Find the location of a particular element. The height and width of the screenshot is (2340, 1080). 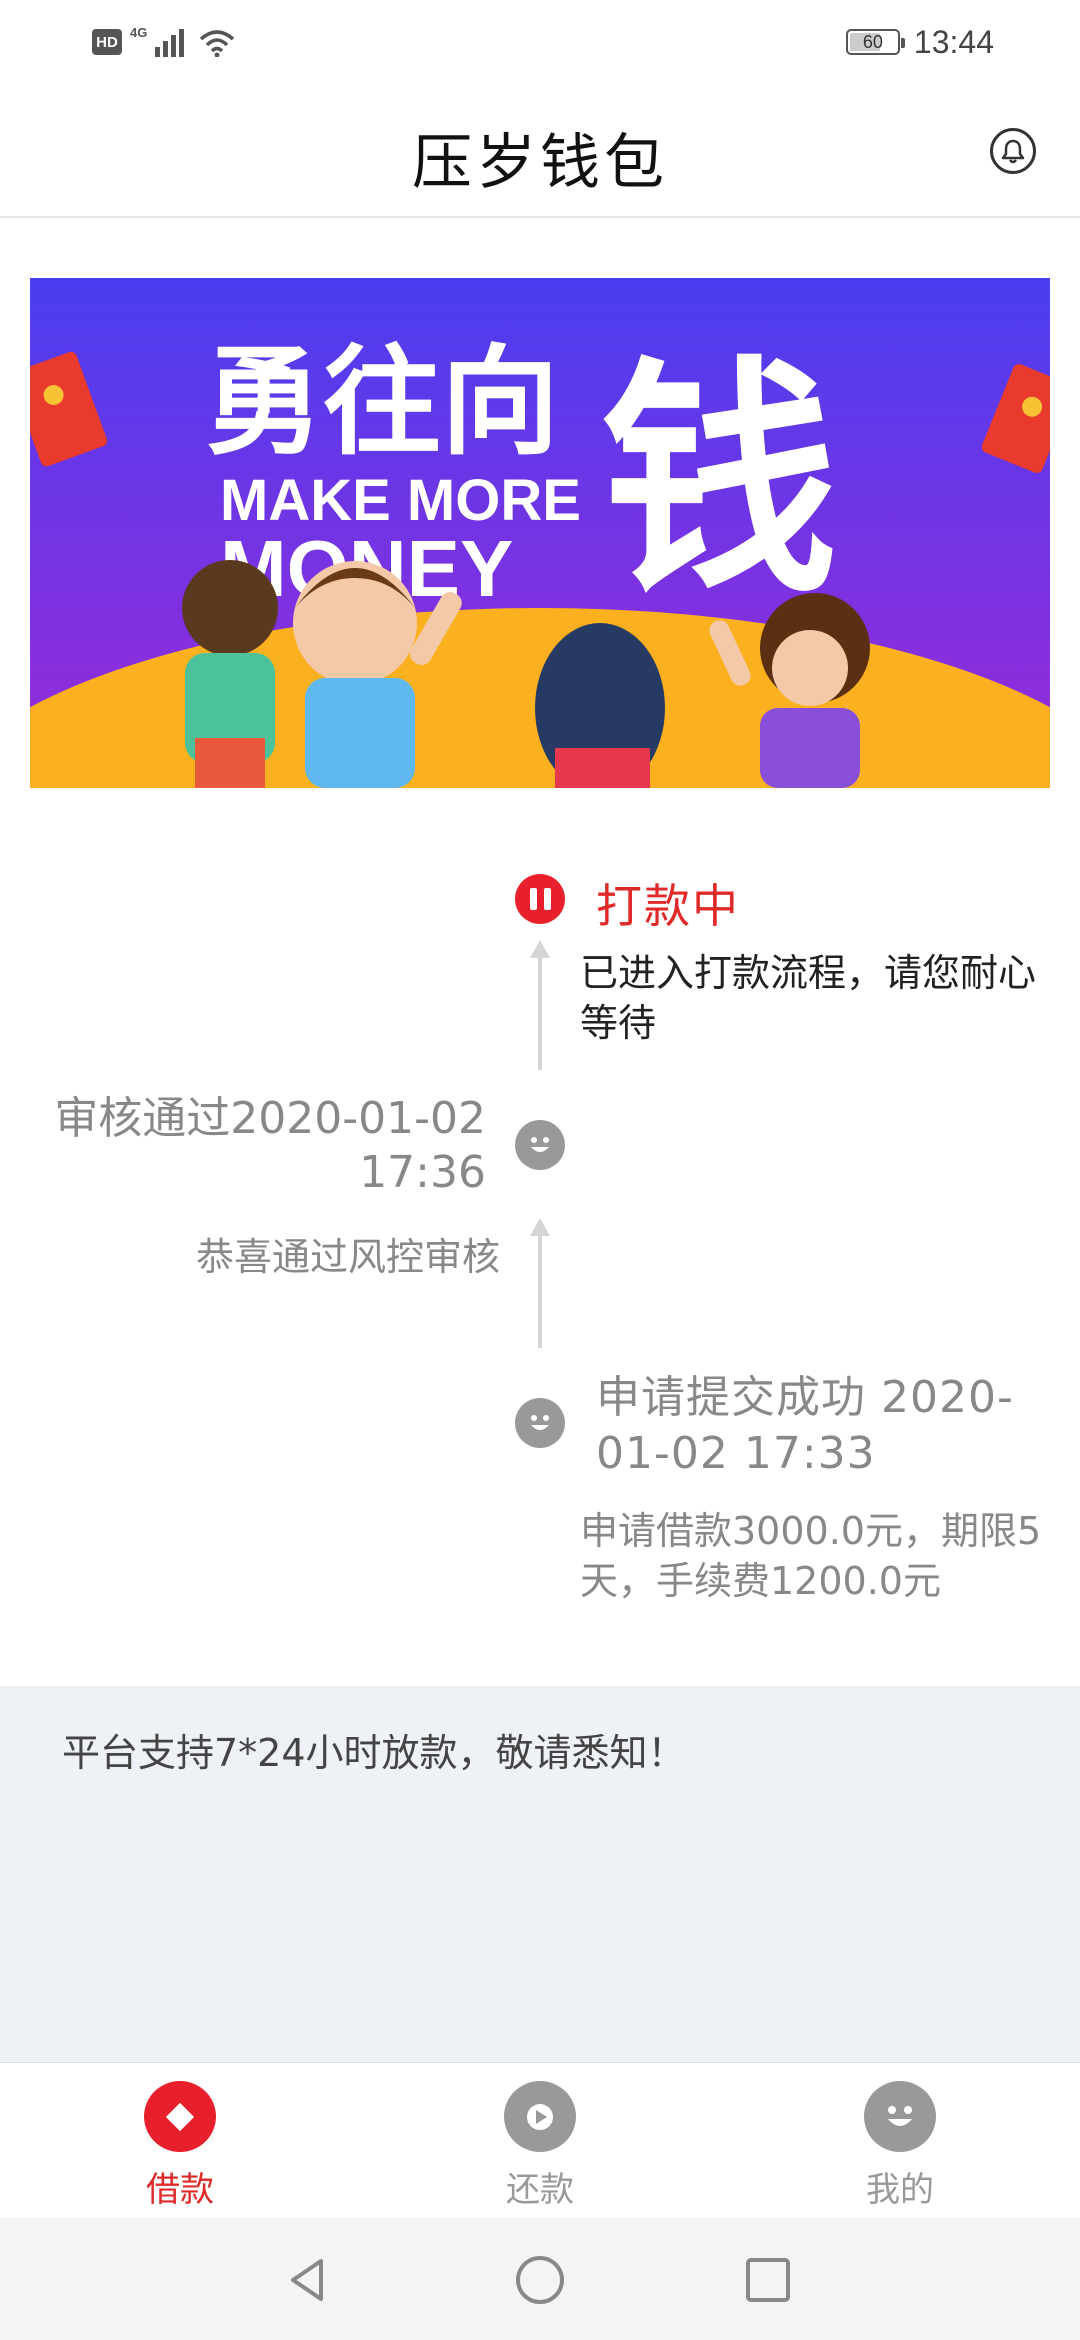

back-triangle-icon is located at coordinates (307, 2280).